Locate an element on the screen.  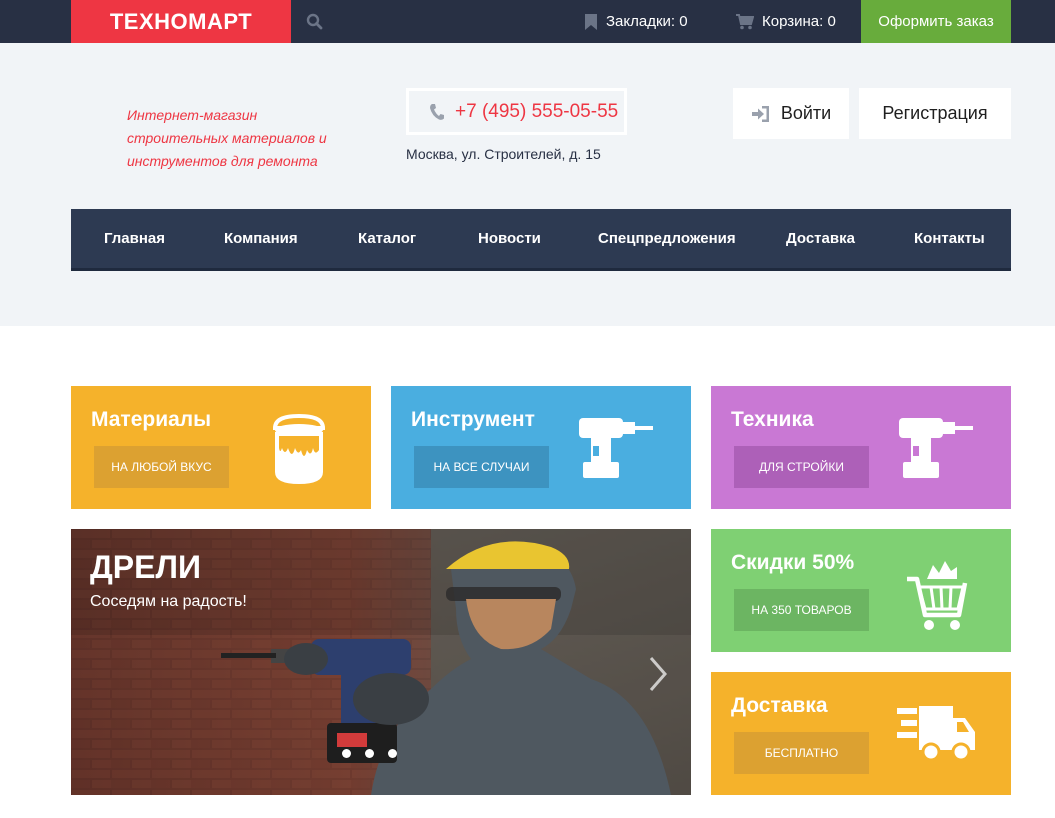
tile-title: Доставка is located at coordinates (779, 705).